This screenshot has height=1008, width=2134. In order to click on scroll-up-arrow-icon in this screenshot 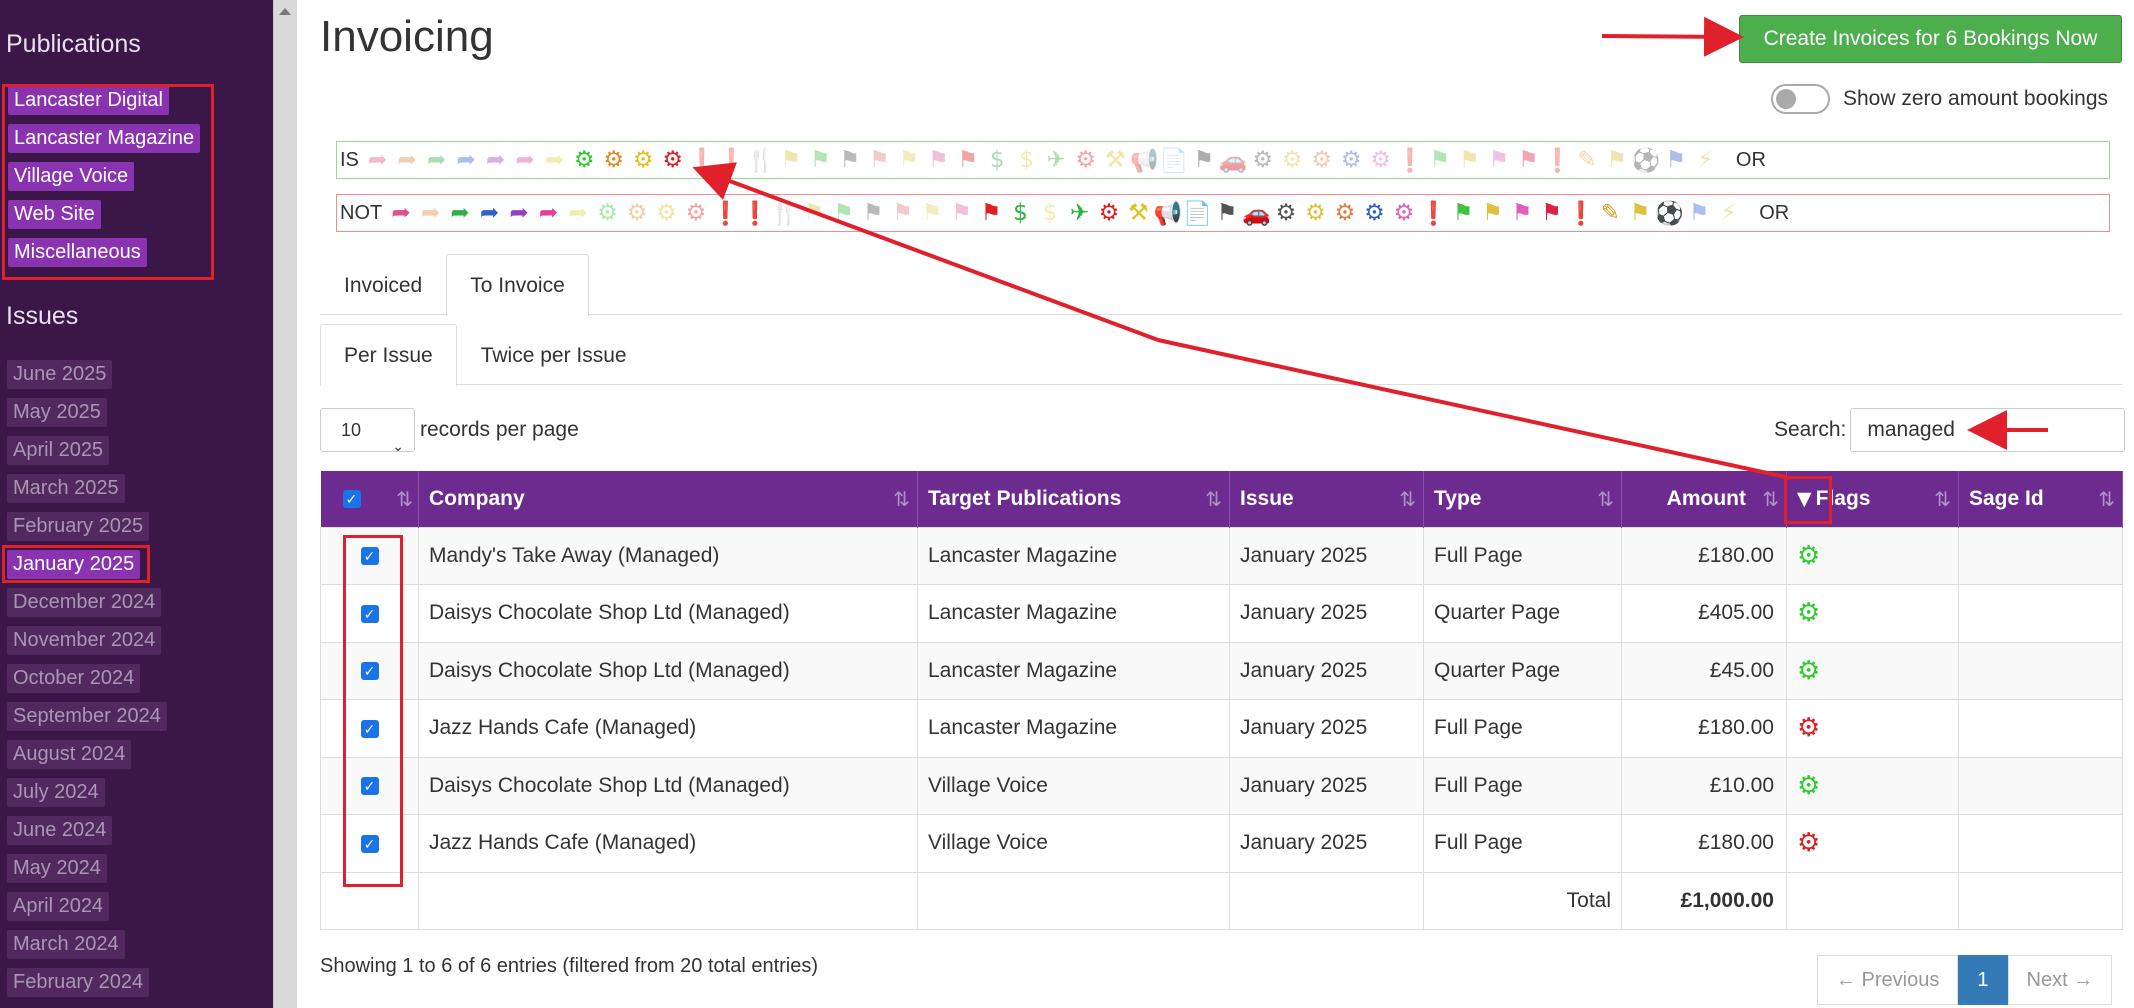, I will do `click(285, 11)`.